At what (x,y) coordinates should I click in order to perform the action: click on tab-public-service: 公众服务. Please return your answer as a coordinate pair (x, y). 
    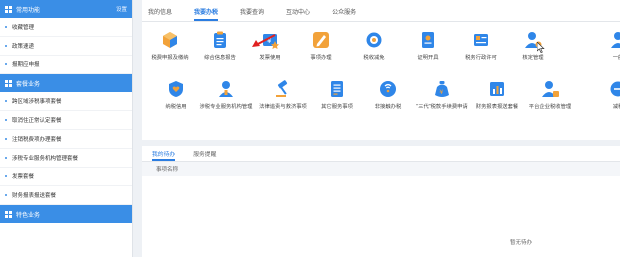
    Looking at the image, I should click on (344, 14).